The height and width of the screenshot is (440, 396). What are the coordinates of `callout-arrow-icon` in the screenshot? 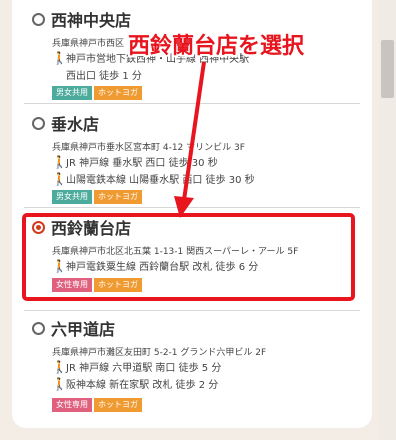 It's located at (190, 139).